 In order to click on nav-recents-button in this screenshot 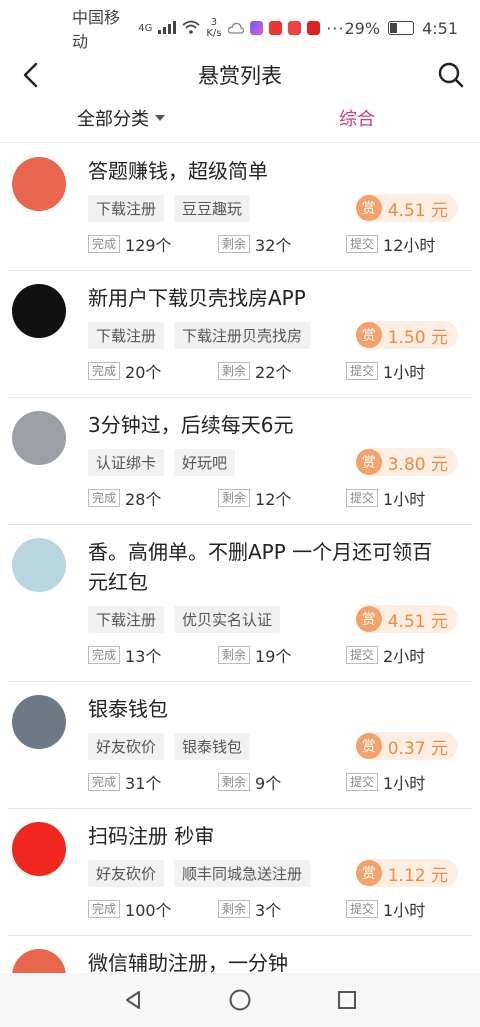, I will do `click(347, 1000)`.